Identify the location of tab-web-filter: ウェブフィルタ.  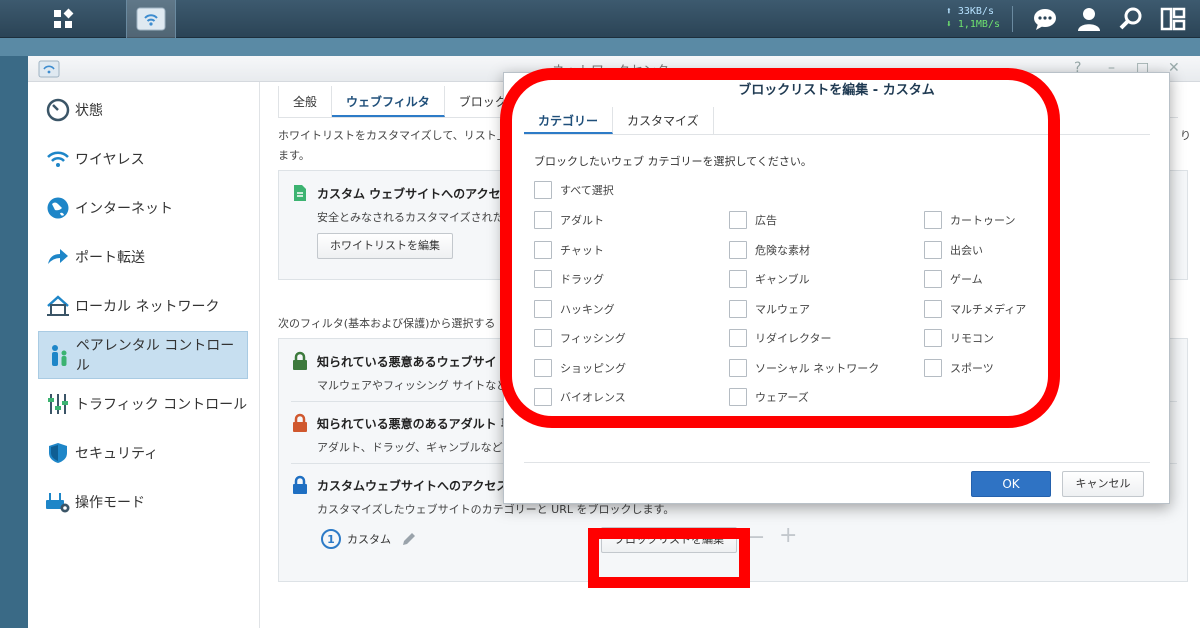
(388, 101).